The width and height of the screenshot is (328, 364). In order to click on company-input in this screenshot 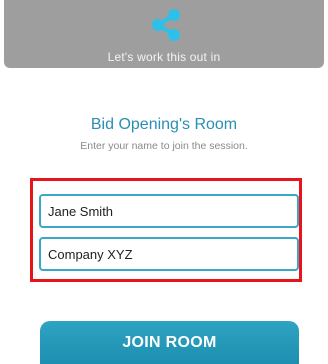, I will do `click(169, 254)`.